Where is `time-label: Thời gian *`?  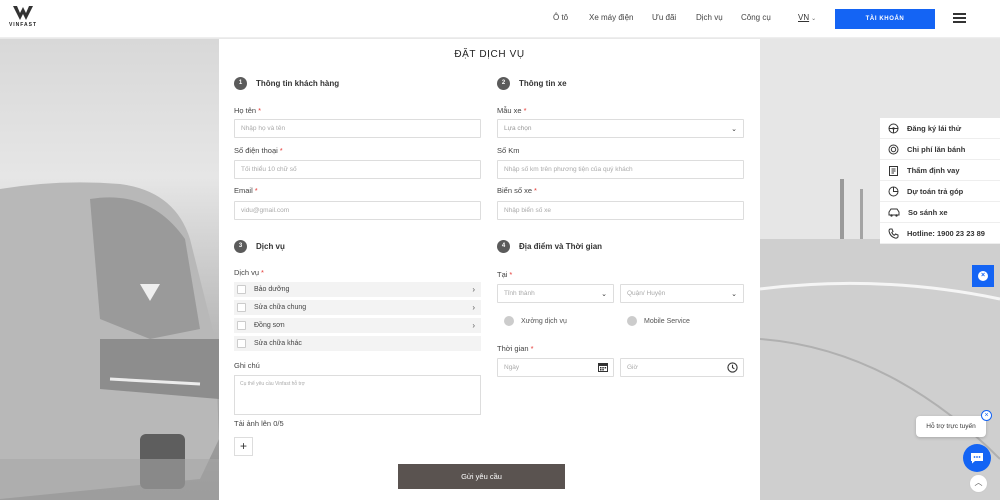
time-label: Thời gian * is located at coordinates (515, 348).